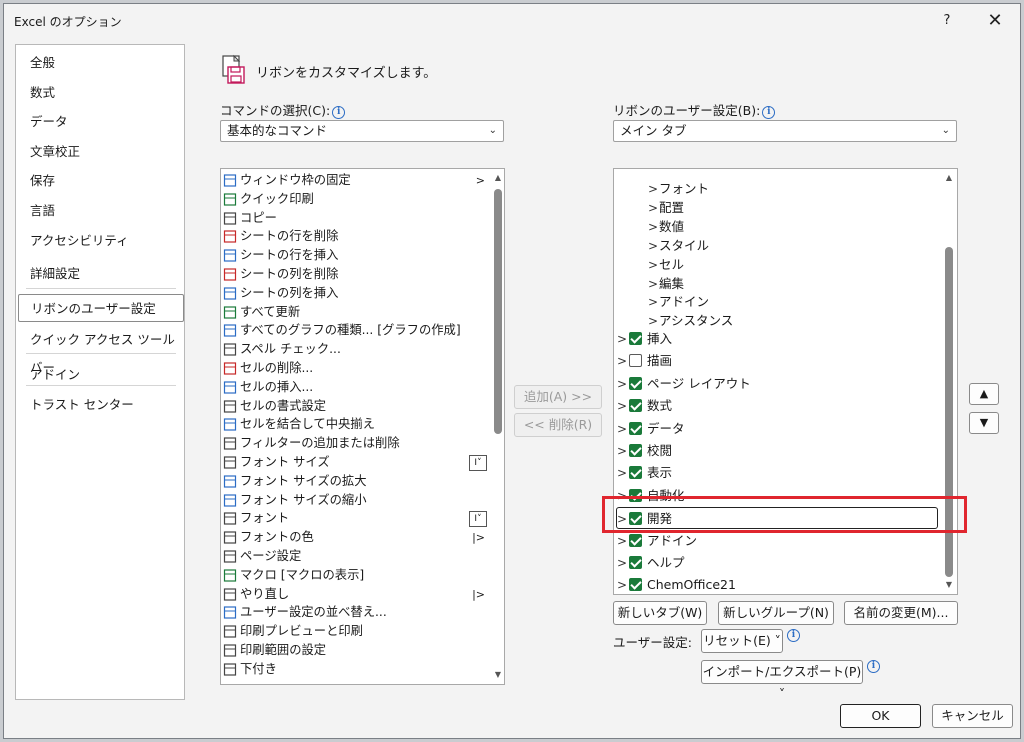  I want to click on new-tab-button: 新しいタブ(W), so click(660, 613).